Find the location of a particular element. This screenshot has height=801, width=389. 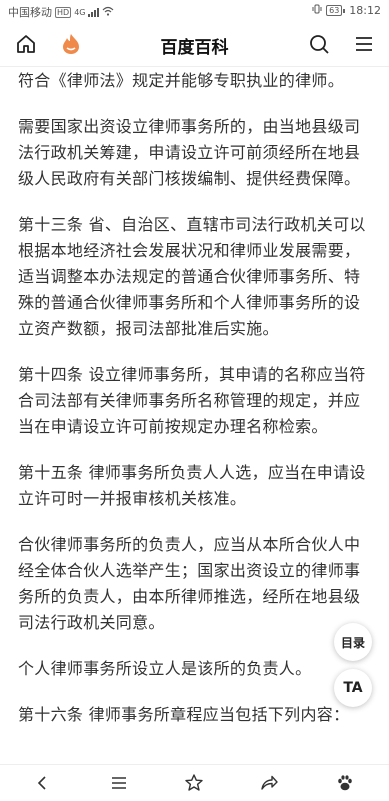

toc-button: 目录 is located at coordinates (353, 642).